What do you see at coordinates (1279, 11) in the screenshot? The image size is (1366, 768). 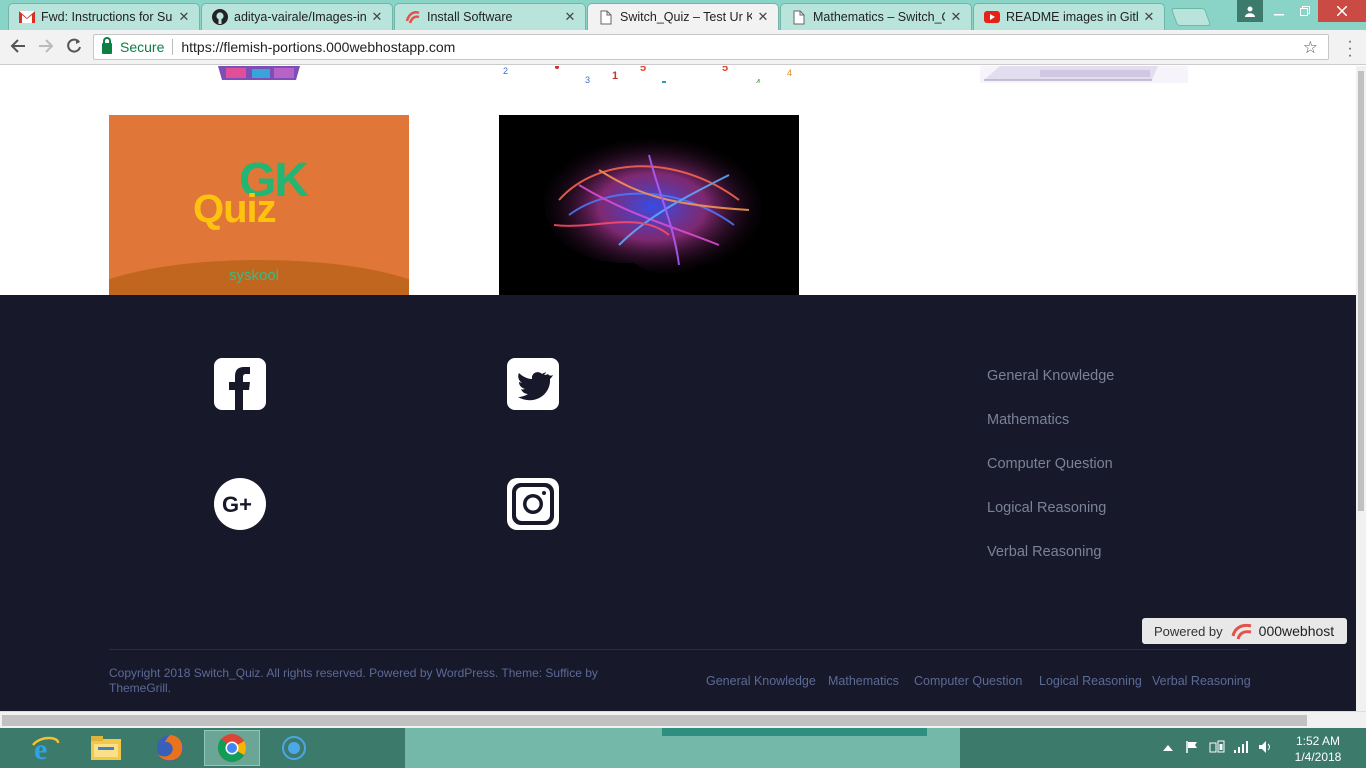 I see `minimize-icon` at bounding box center [1279, 11].